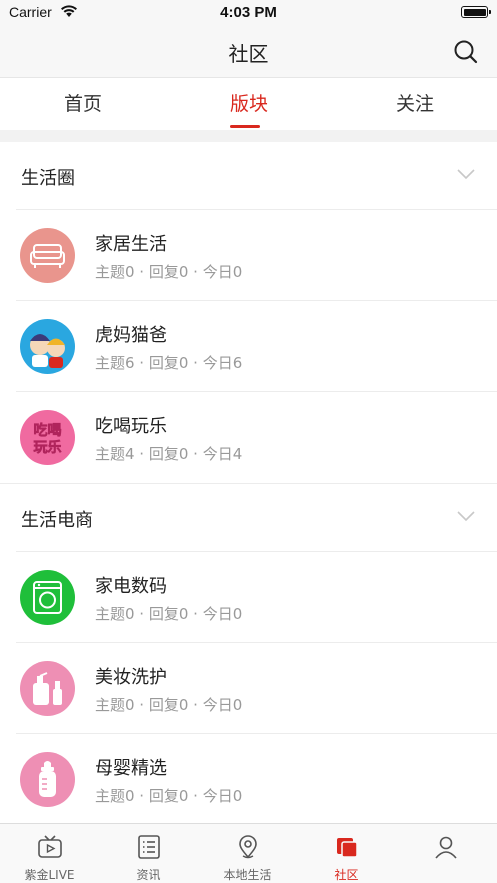 This screenshot has height=883, width=497. What do you see at coordinates (248, 847) in the screenshot?
I see `location-pin-icon` at bounding box center [248, 847].